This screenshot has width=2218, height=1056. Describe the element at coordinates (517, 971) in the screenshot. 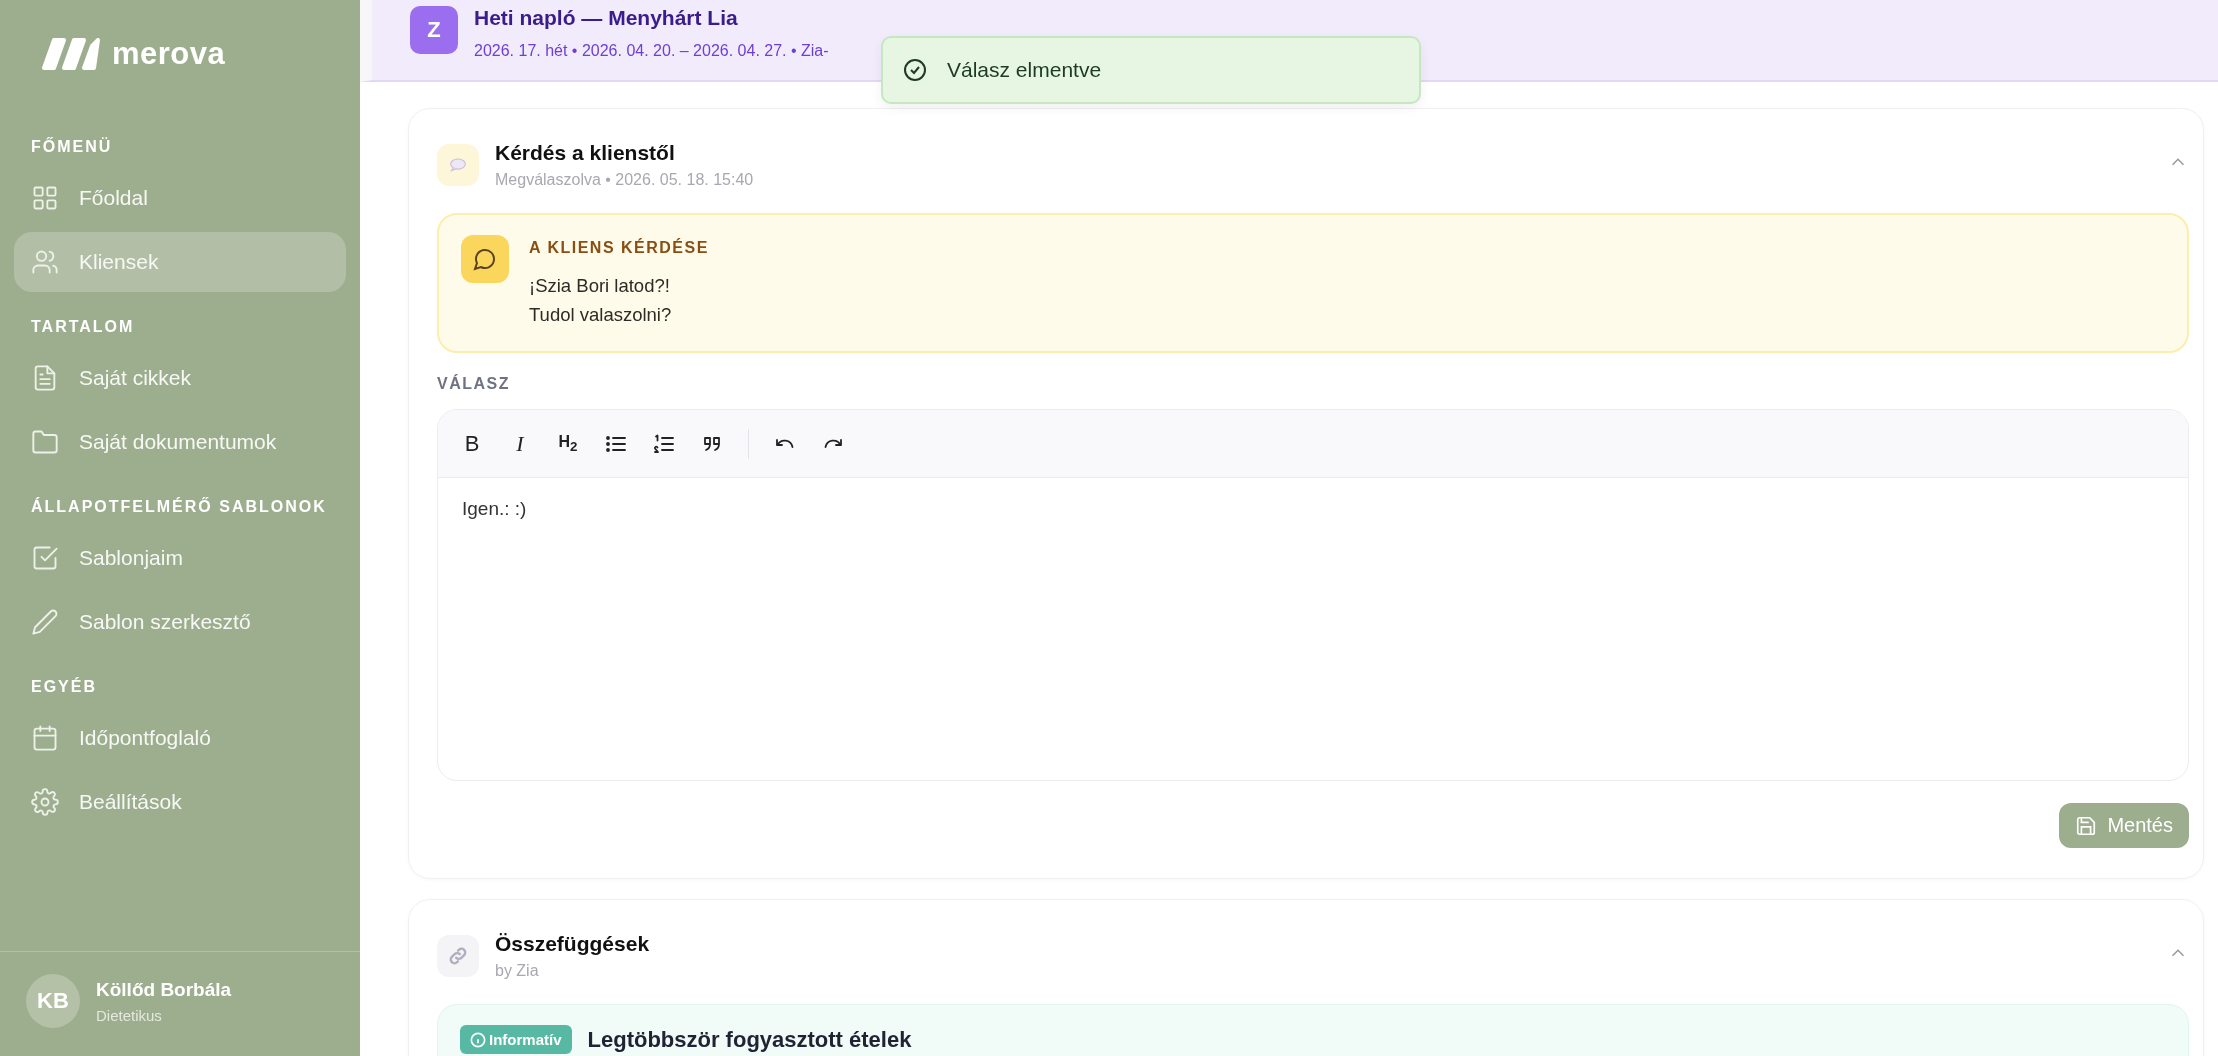

I see `card-subtitle: by Zia` at that location.